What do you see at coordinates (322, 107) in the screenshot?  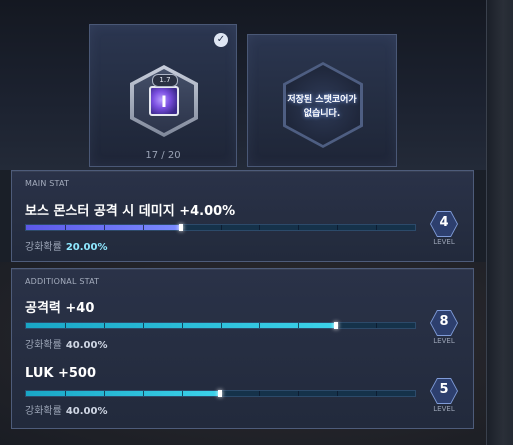 I see `empty-core-message: 저장된 스탯코어가 없습니다.` at bounding box center [322, 107].